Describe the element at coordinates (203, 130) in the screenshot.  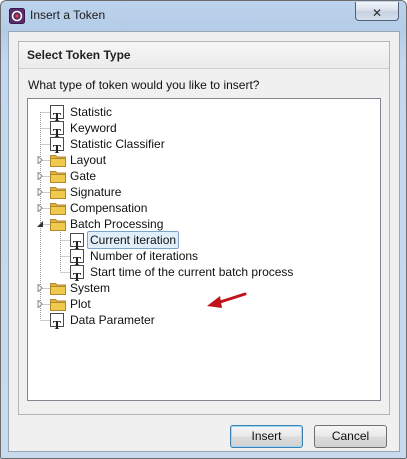
I see `tree-item-keyword: T Keyword` at that location.